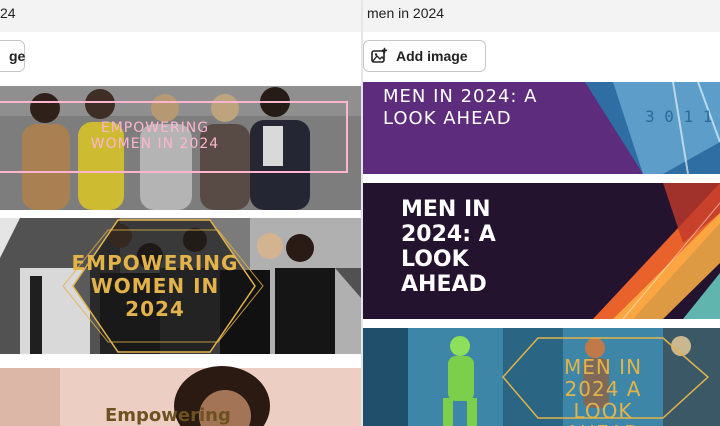 The height and width of the screenshot is (426, 720). What do you see at coordinates (8, 13) in the screenshot?
I see `prompt-text: 24` at bounding box center [8, 13].